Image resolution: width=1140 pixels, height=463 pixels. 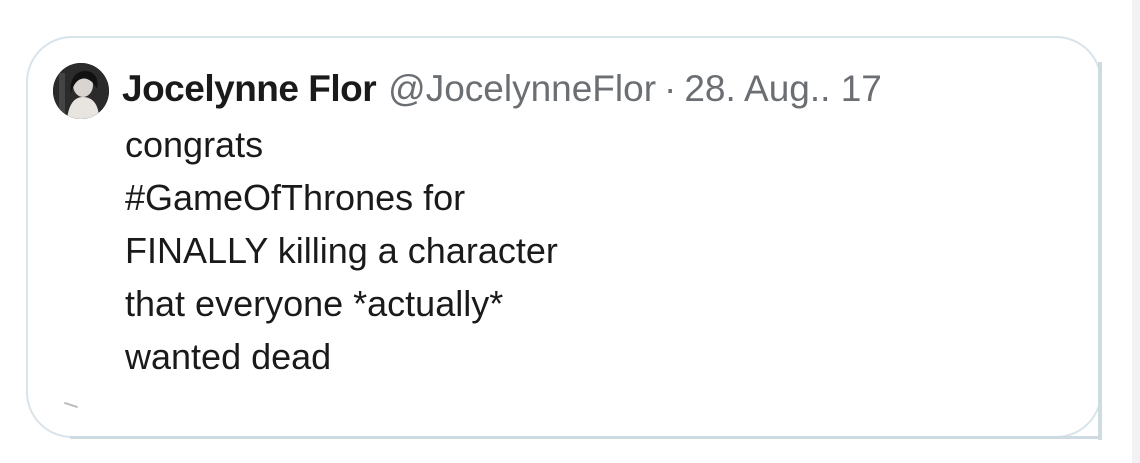 I want to click on tweet-text-line: #GameOfThrones for, so click(x=295, y=197).